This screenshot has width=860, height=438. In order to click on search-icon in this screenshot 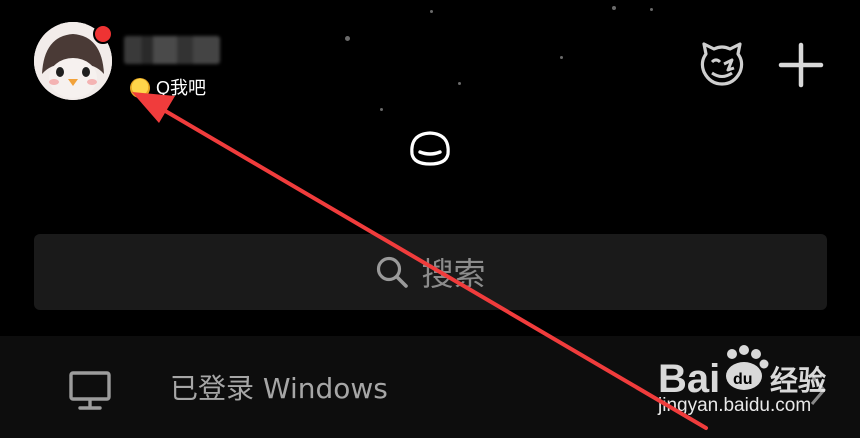, I will do `click(393, 272)`.